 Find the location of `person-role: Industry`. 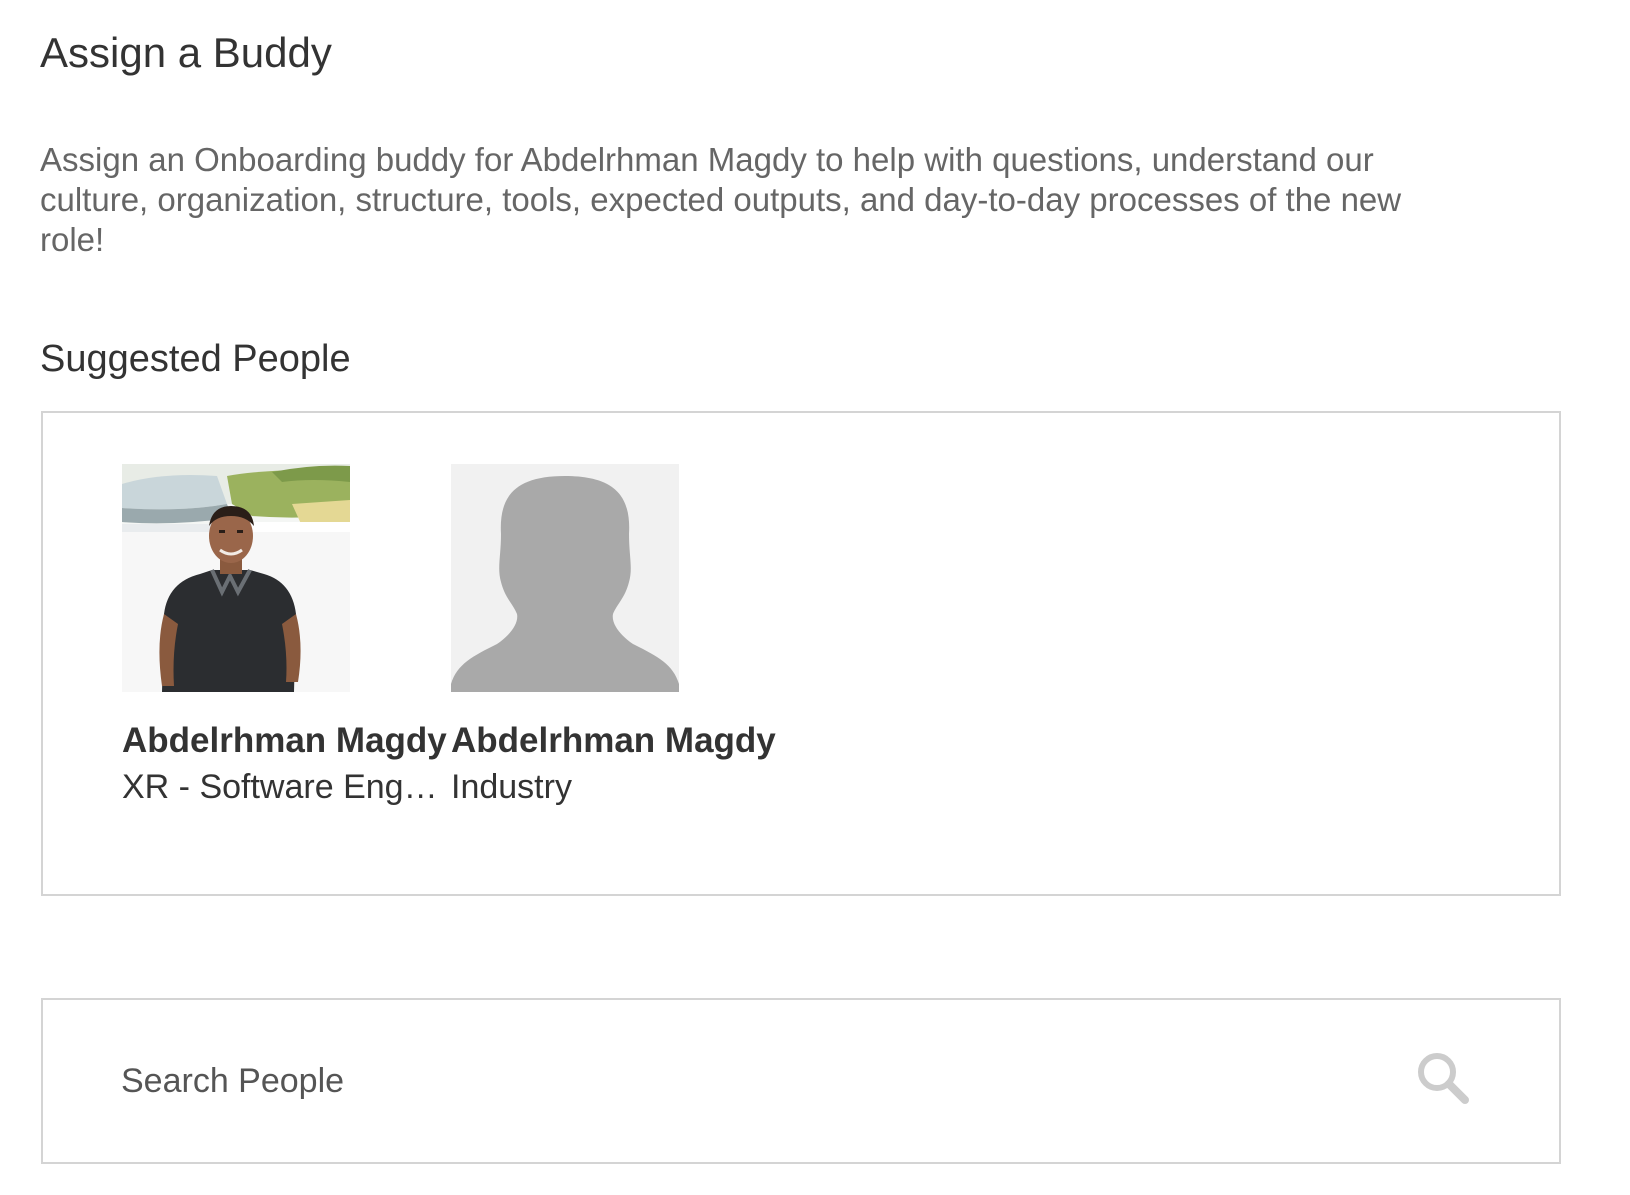

person-role: Industry is located at coordinates (511, 787).